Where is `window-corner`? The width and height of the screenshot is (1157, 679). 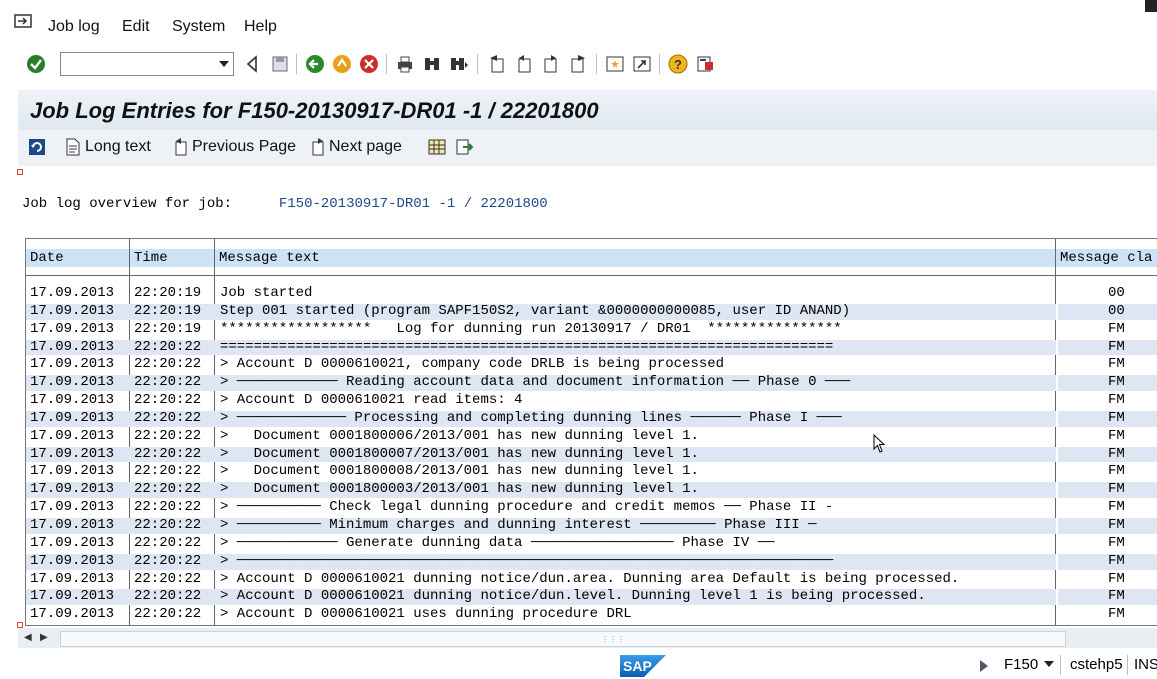 window-corner is located at coordinates (1151, 6).